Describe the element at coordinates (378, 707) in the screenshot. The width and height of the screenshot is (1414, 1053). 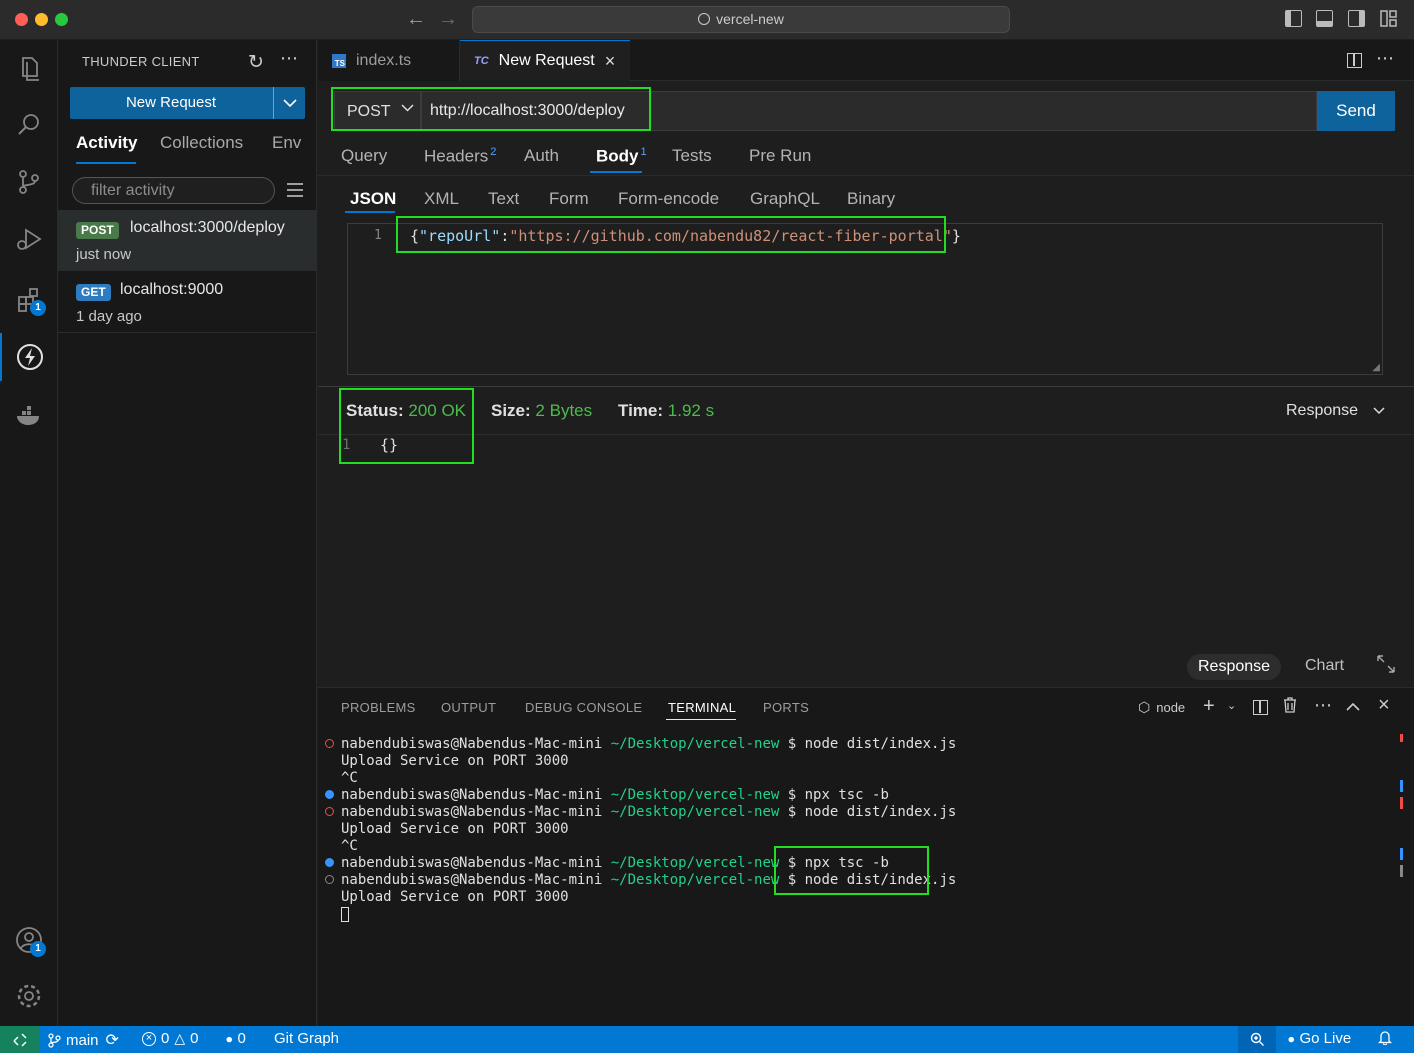
I see `panel-tab-problems: PROBLEMS` at that location.